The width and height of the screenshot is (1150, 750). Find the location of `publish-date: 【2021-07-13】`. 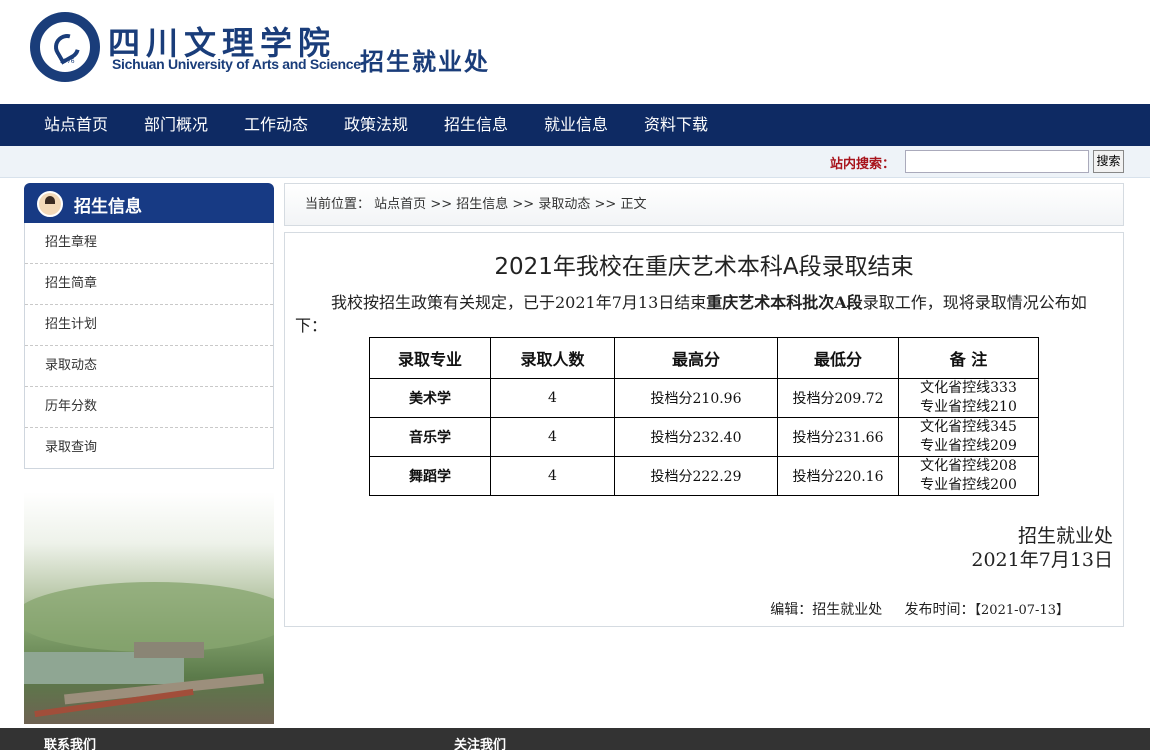

publish-date: 【2021-07-13】 is located at coordinates (1021, 610).